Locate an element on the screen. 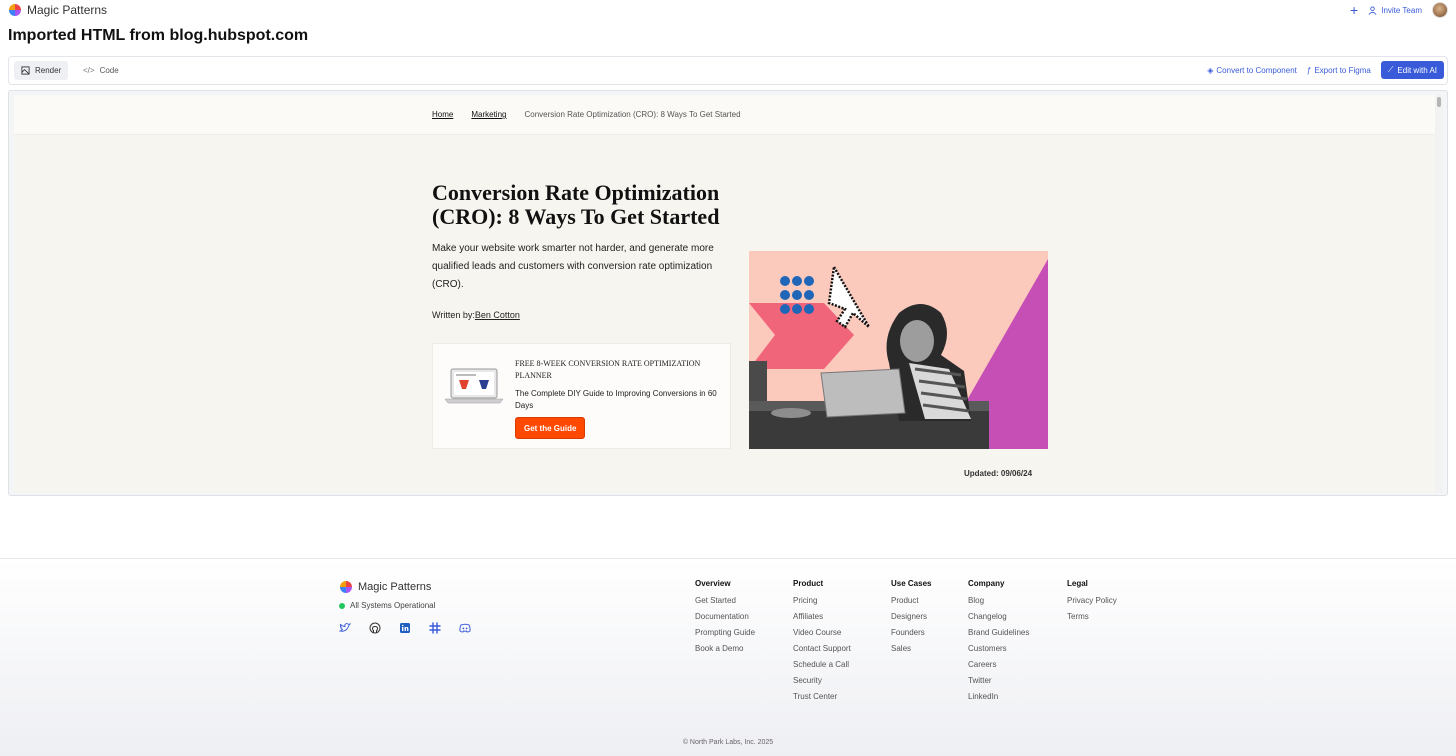 The height and width of the screenshot is (756, 1456). laptop-illustration is located at coordinates (474, 386).